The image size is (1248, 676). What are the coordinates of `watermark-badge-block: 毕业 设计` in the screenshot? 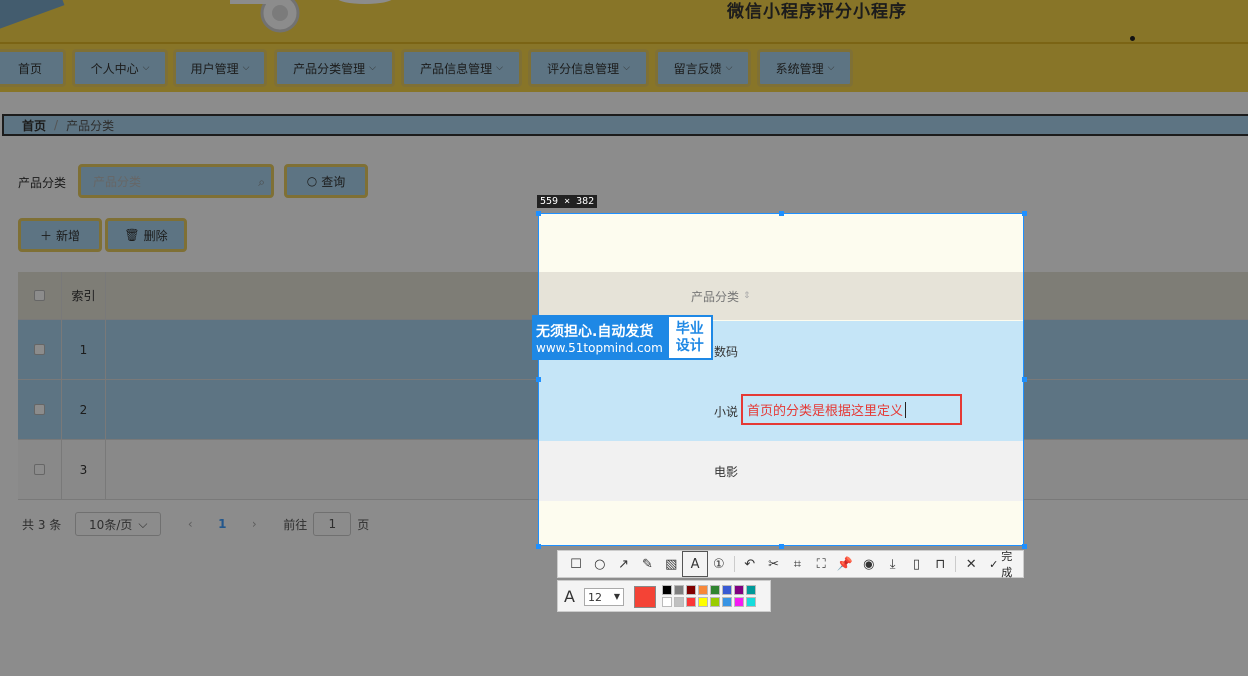 It's located at (689, 337).